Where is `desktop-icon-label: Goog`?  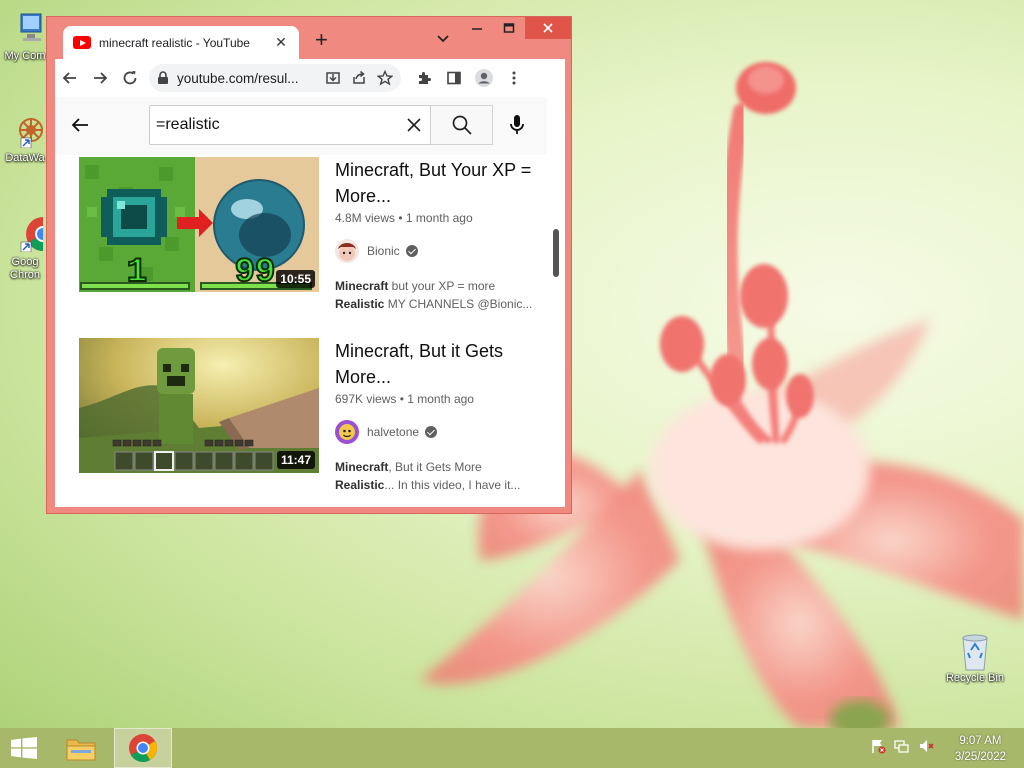
desktop-icon-label: Goog is located at coordinates (25, 262).